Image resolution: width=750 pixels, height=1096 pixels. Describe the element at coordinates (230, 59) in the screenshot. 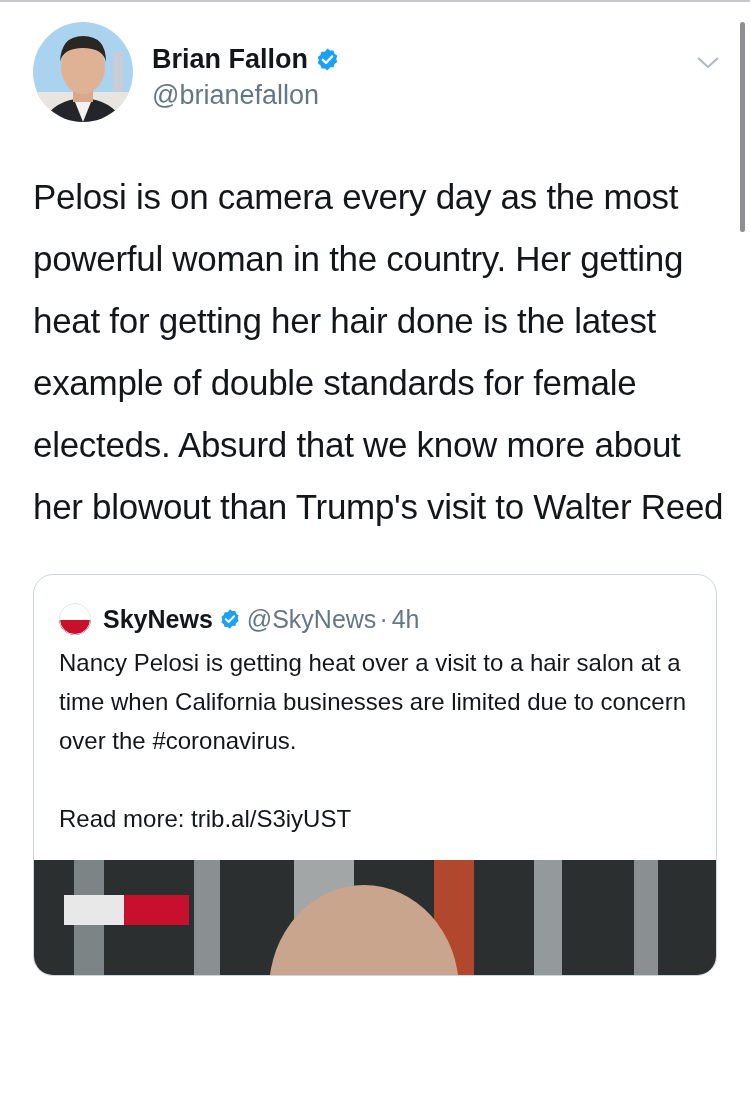

I see `author-name: Brian Fallon` at that location.